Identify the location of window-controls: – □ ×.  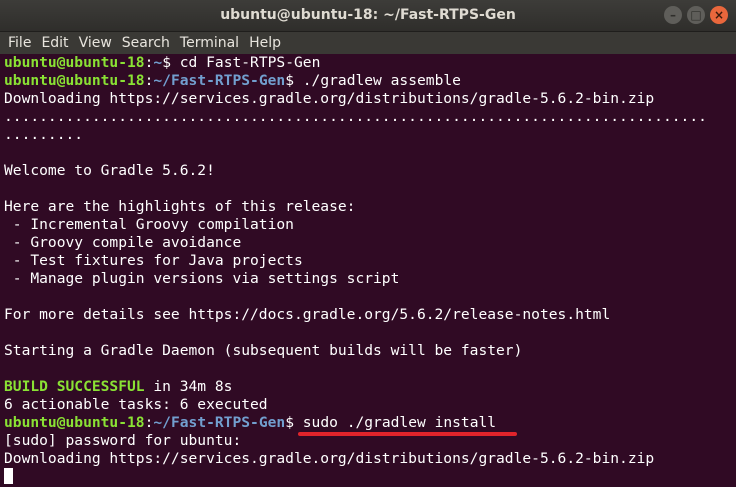
(696, 15).